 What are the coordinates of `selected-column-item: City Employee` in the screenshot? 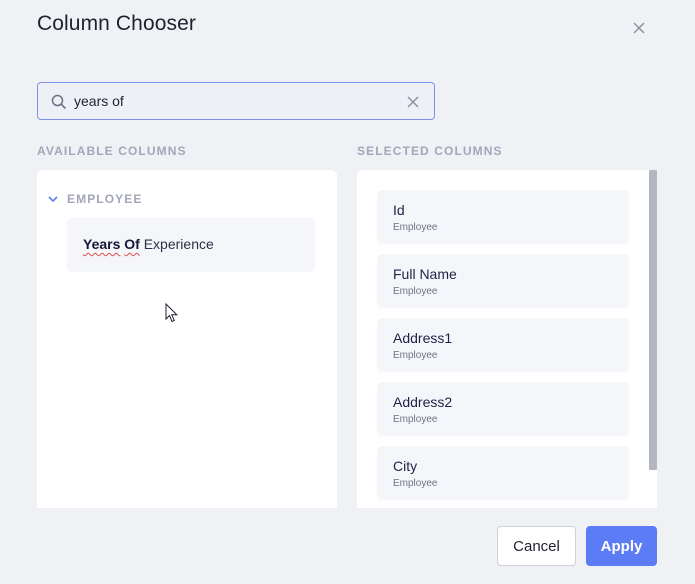 It's located at (503, 473).